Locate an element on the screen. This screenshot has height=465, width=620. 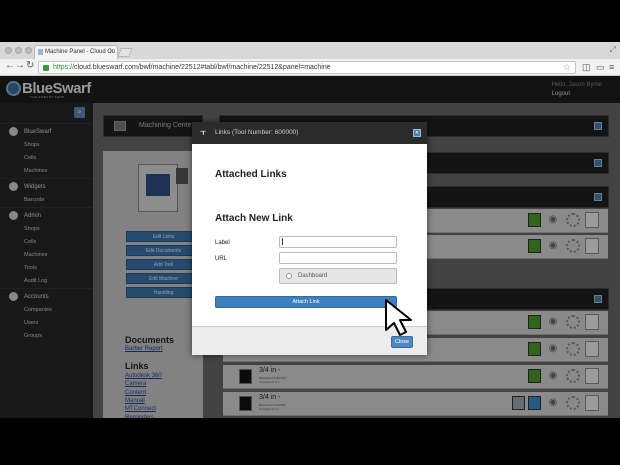
url-field-label: URL is located at coordinates (221, 259).